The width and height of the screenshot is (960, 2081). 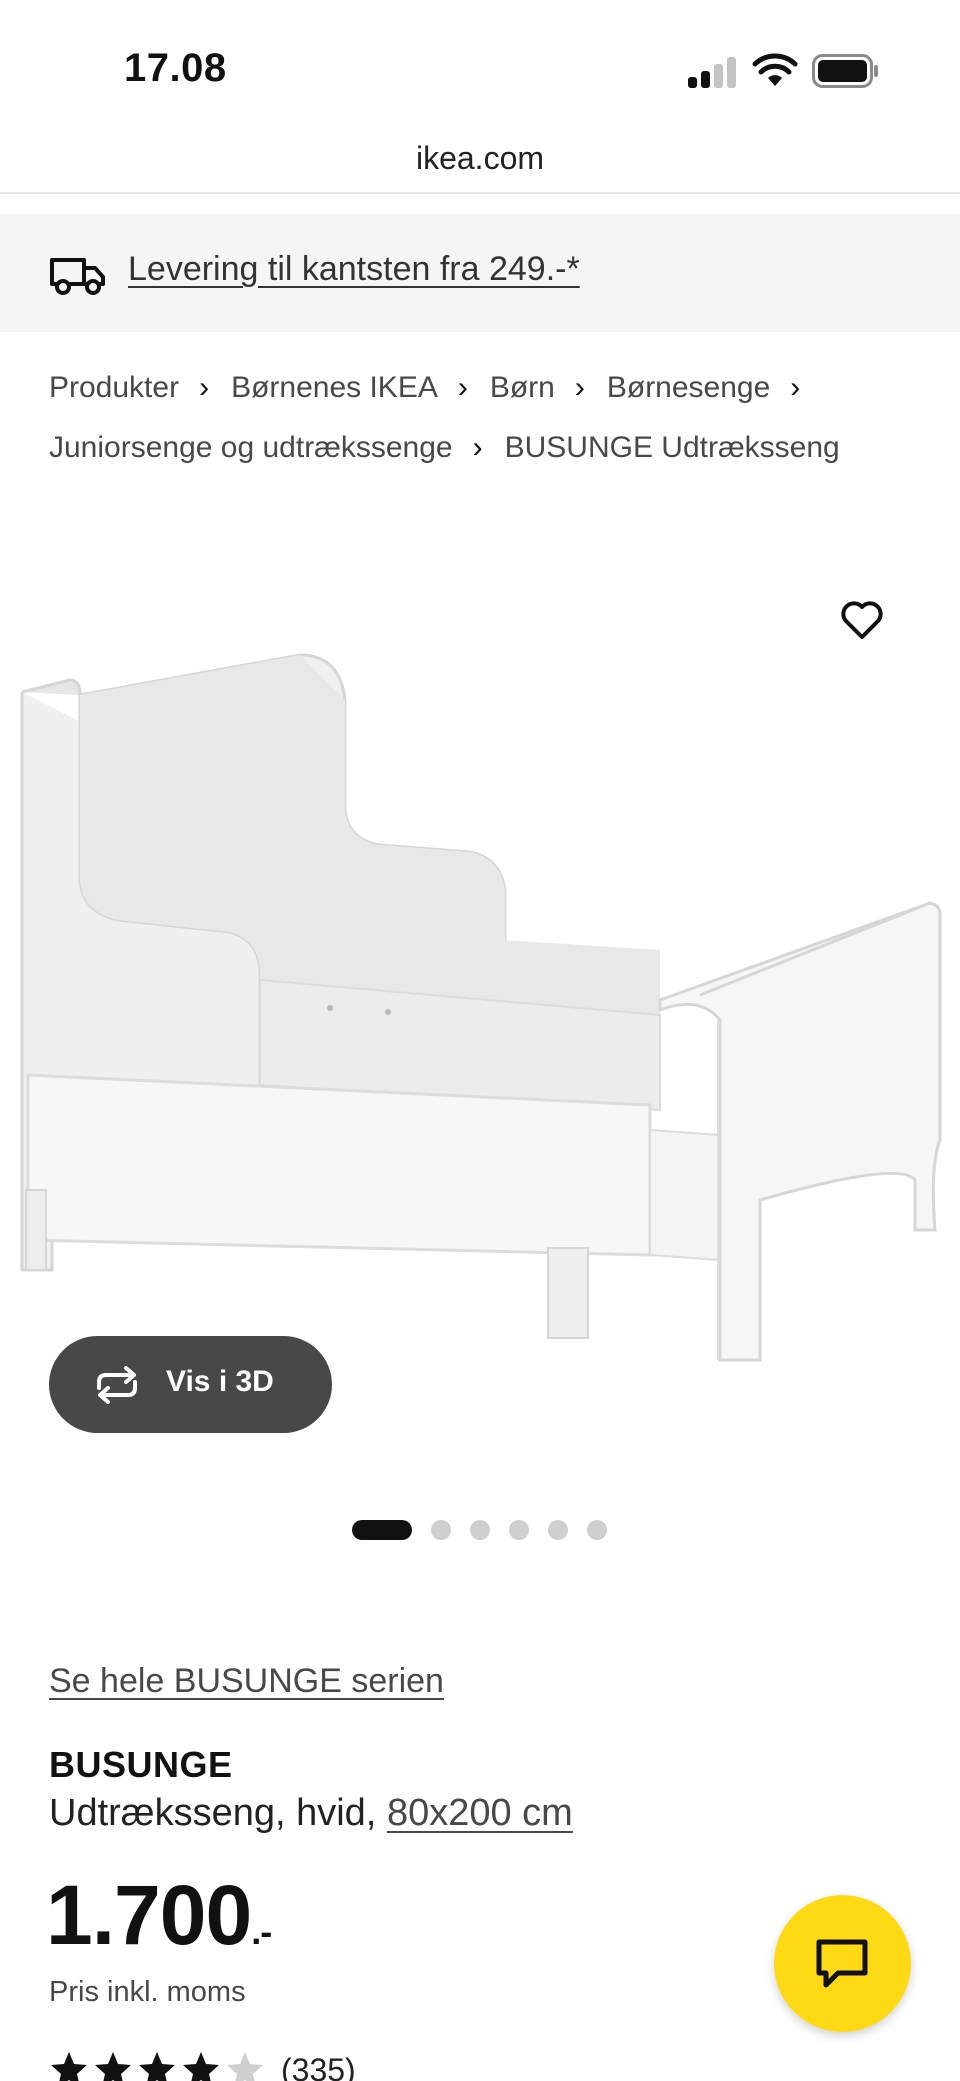 What do you see at coordinates (246, 1681) in the screenshot?
I see `series-link: Se hele BUSUNGE serien` at bounding box center [246, 1681].